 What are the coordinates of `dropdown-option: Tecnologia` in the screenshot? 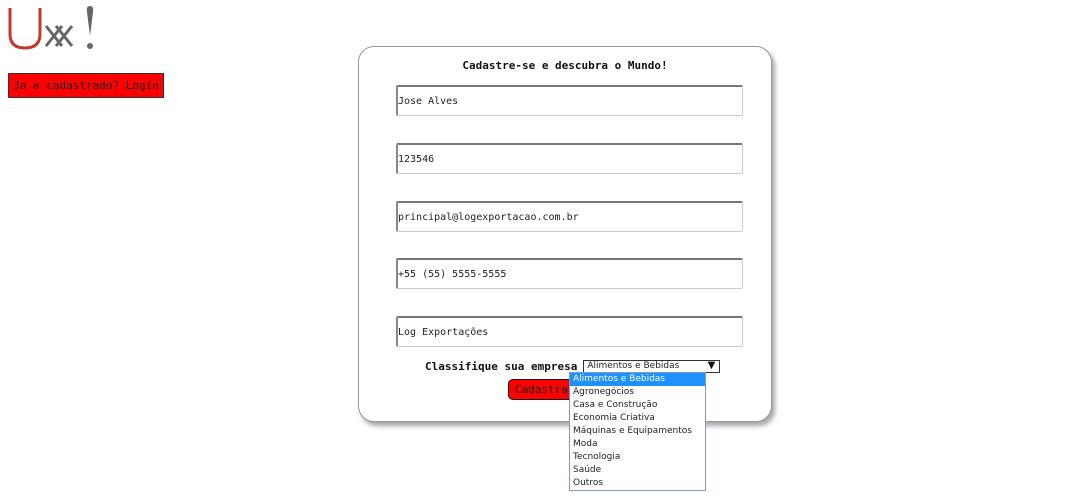 It's located at (637, 457).